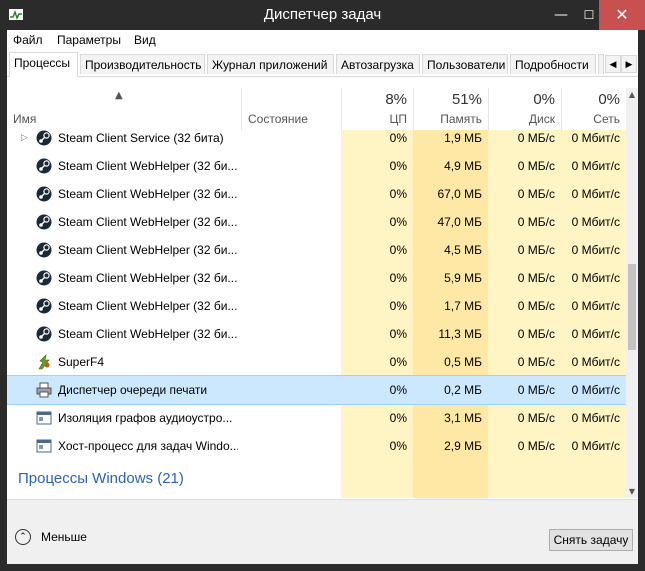 The height and width of the screenshot is (571, 645). Describe the element at coordinates (44, 446) in the screenshot. I see `service-window-icon` at that location.